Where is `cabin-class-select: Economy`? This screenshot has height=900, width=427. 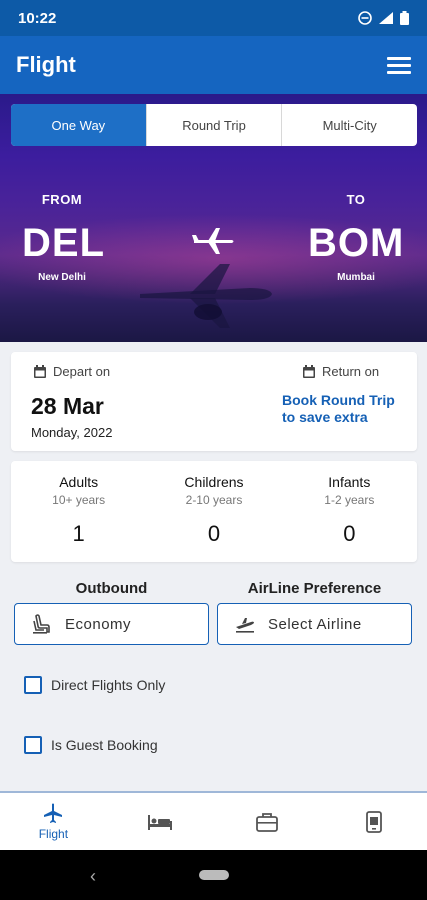 cabin-class-select: Economy is located at coordinates (111, 624).